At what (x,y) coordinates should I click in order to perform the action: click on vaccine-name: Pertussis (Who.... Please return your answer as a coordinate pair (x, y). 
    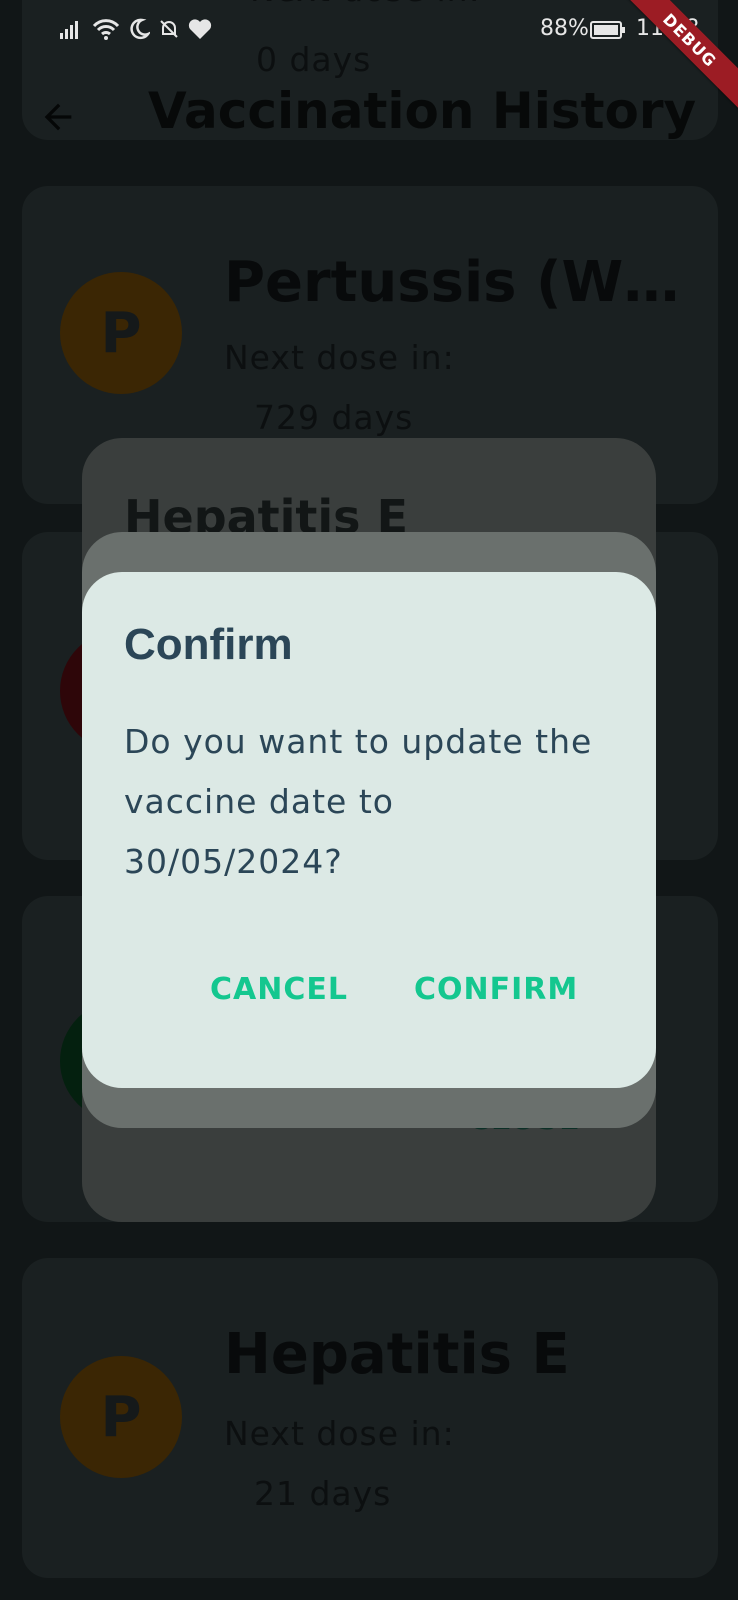
    Looking at the image, I should click on (466, 282).